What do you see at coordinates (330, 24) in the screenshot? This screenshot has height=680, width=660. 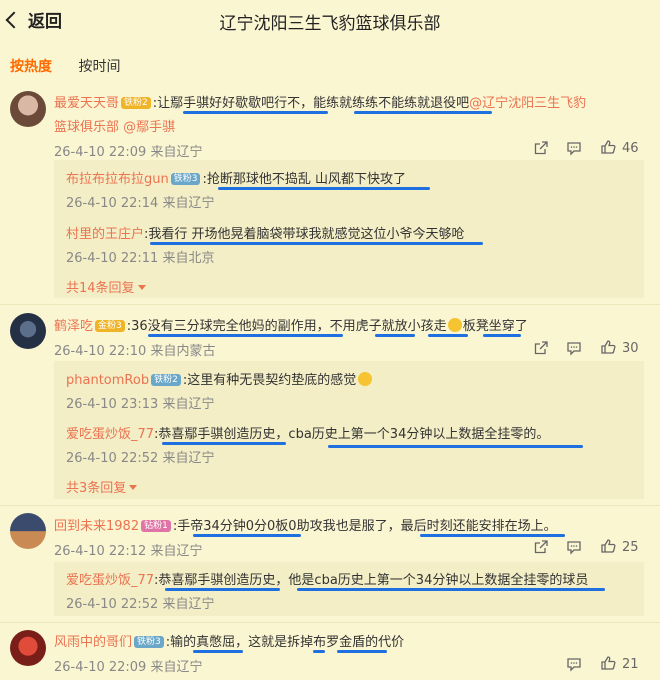 I see `page-title: 辽宁沈阳三生飞豹篮球俱乐部` at bounding box center [330, 24].